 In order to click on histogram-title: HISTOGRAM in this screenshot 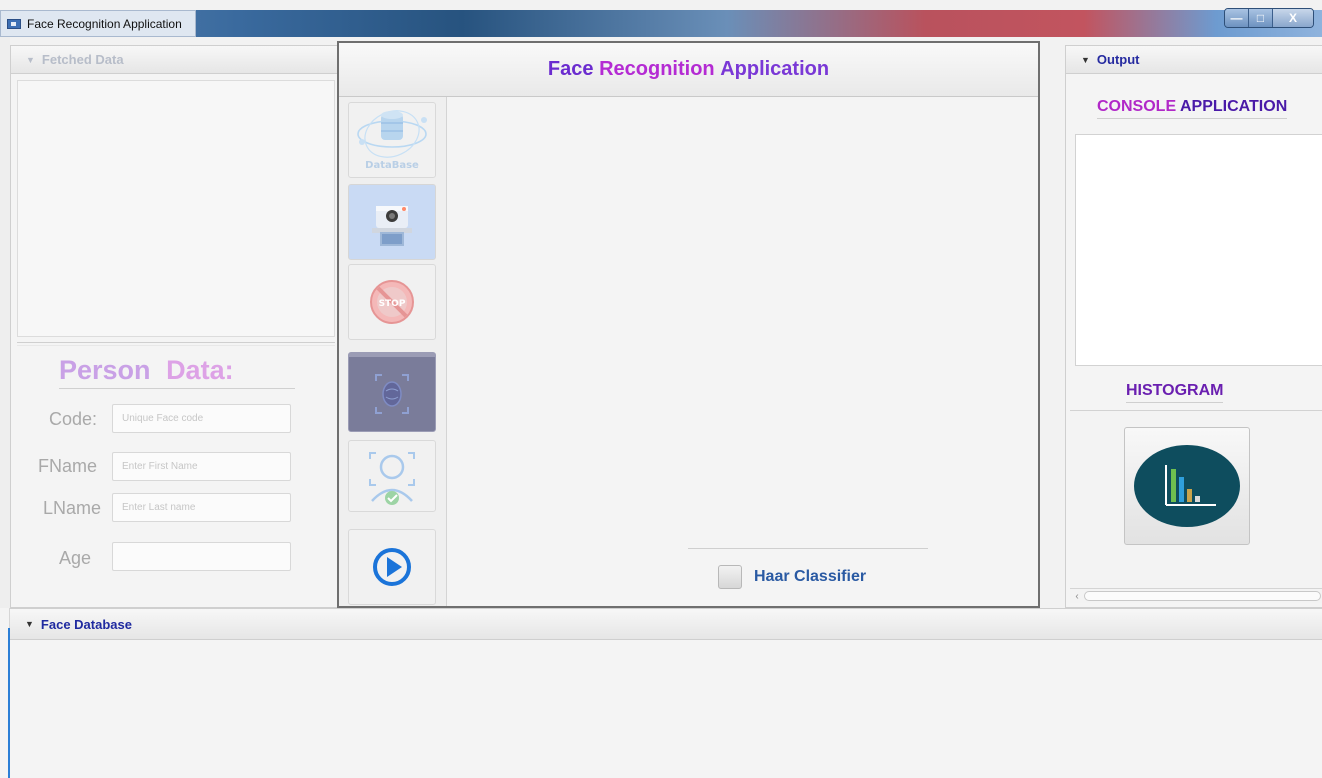, I will do `click(1175, 392)`.